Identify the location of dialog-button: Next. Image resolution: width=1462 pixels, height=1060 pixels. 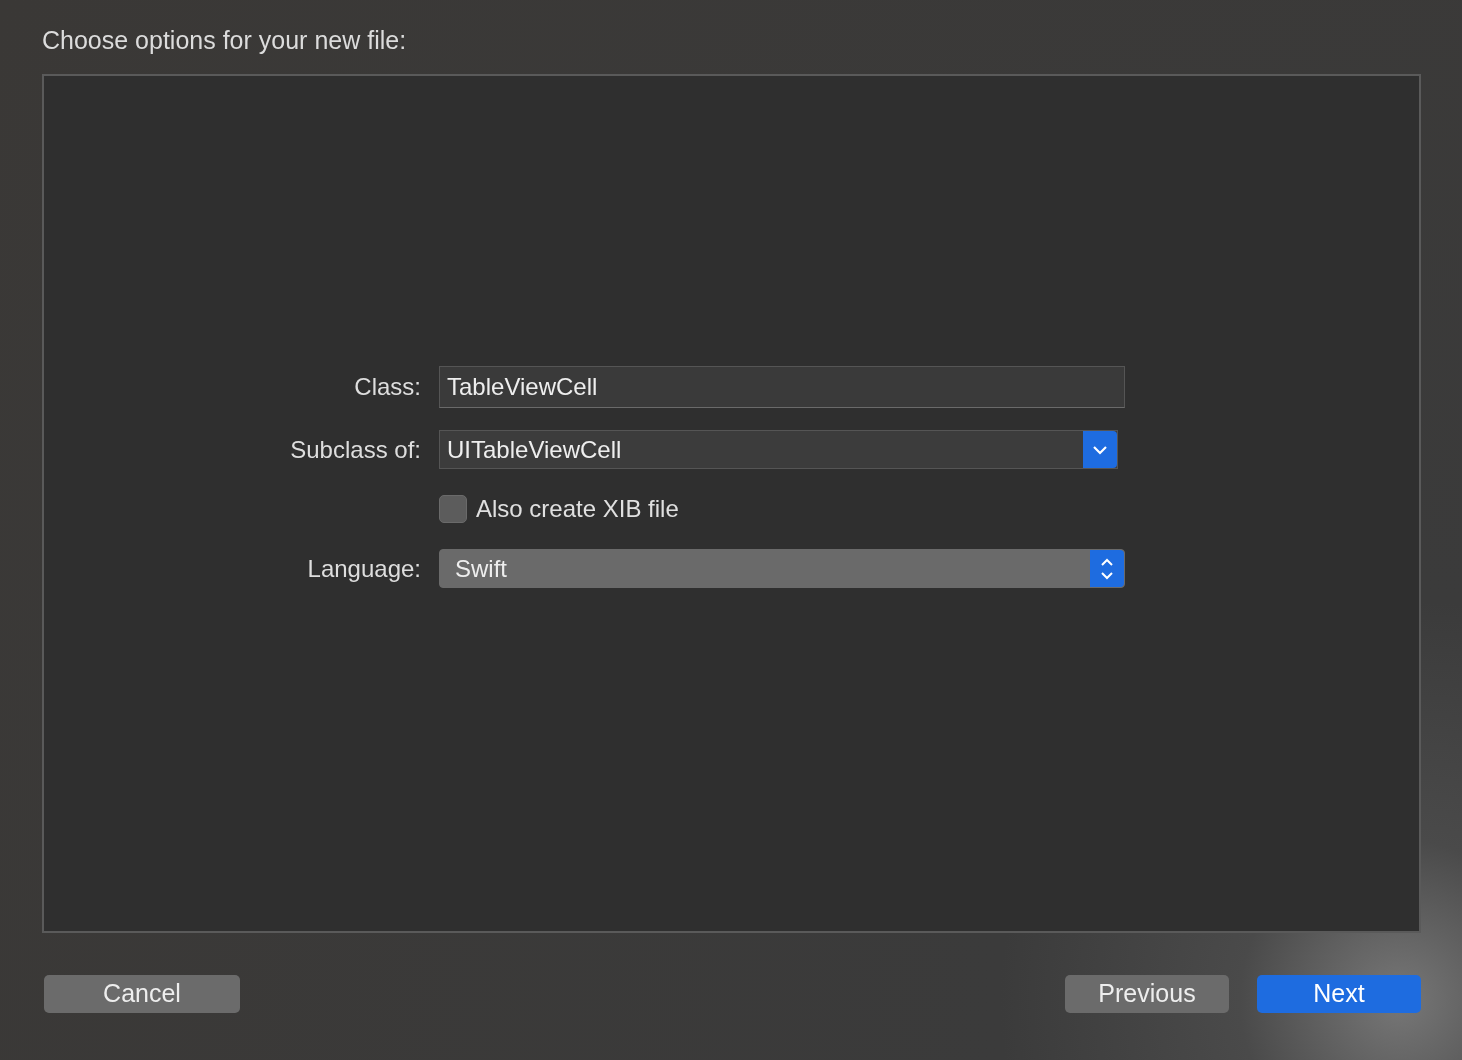
(1339, 993).